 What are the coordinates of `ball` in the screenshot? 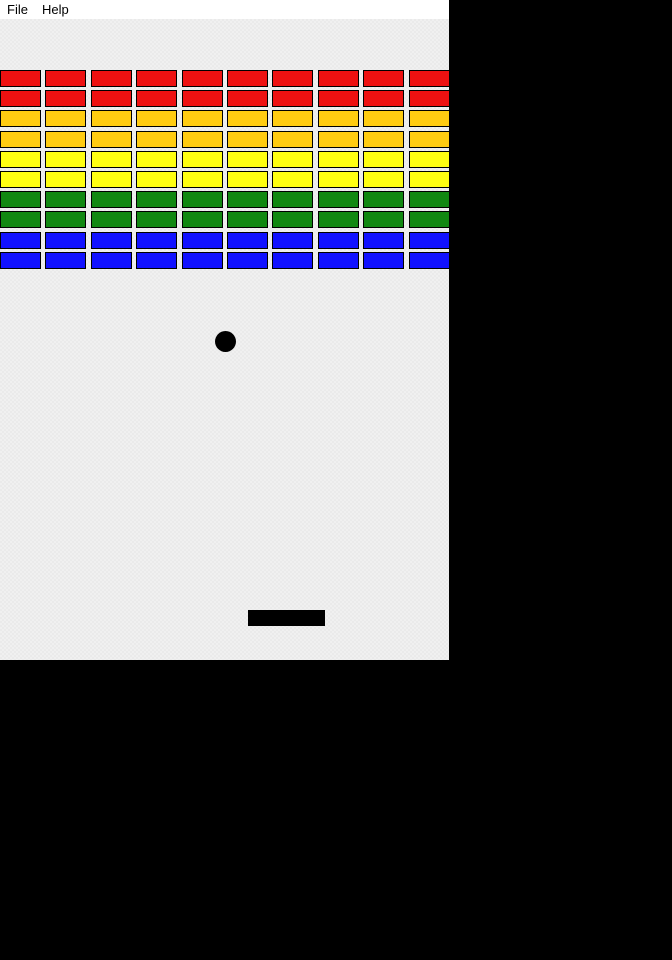 It's located at (225, 341).